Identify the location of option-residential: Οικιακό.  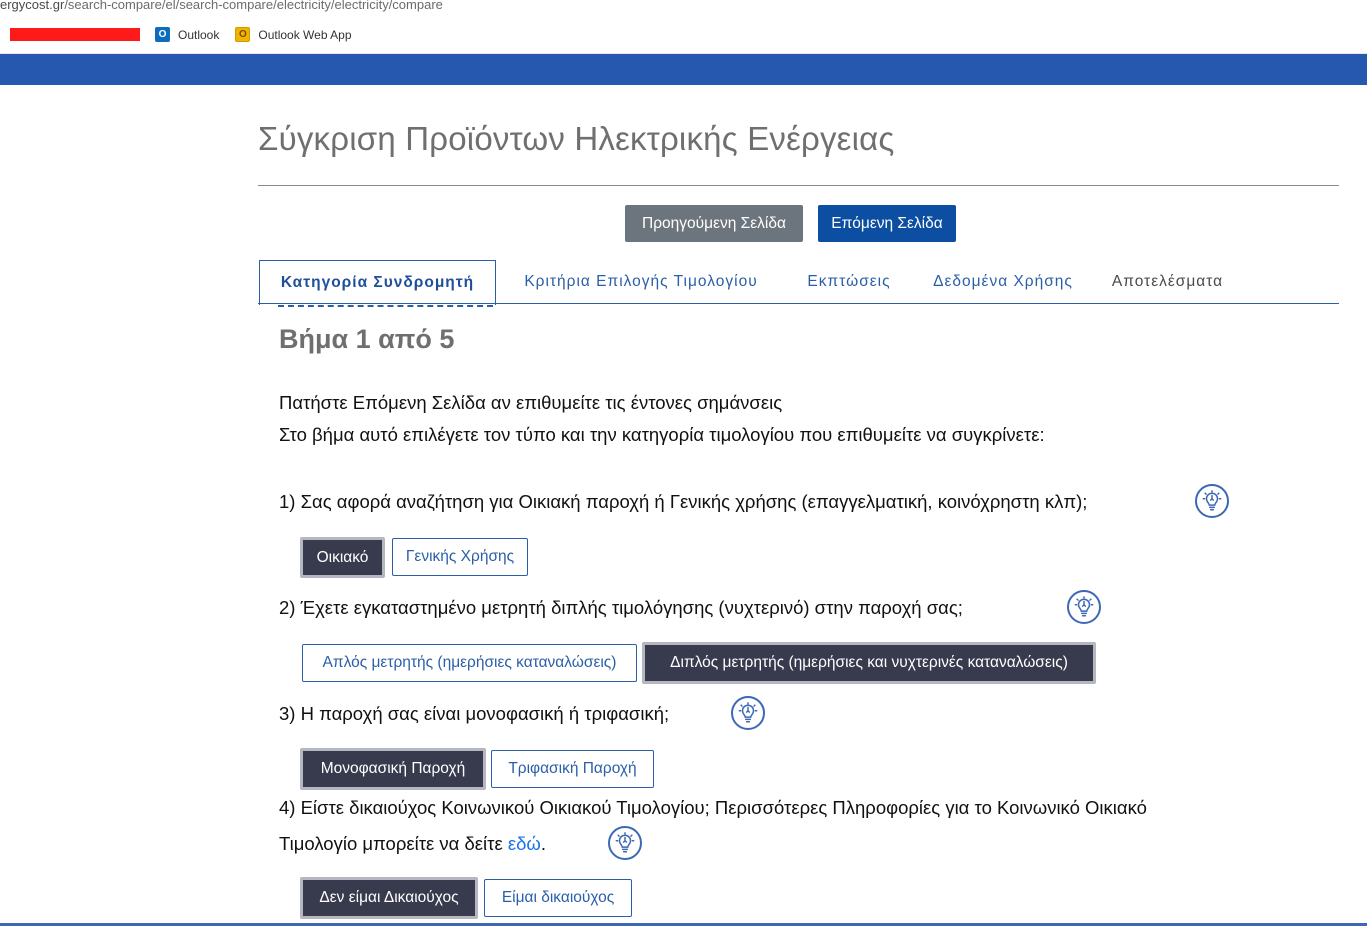
(342, 557).